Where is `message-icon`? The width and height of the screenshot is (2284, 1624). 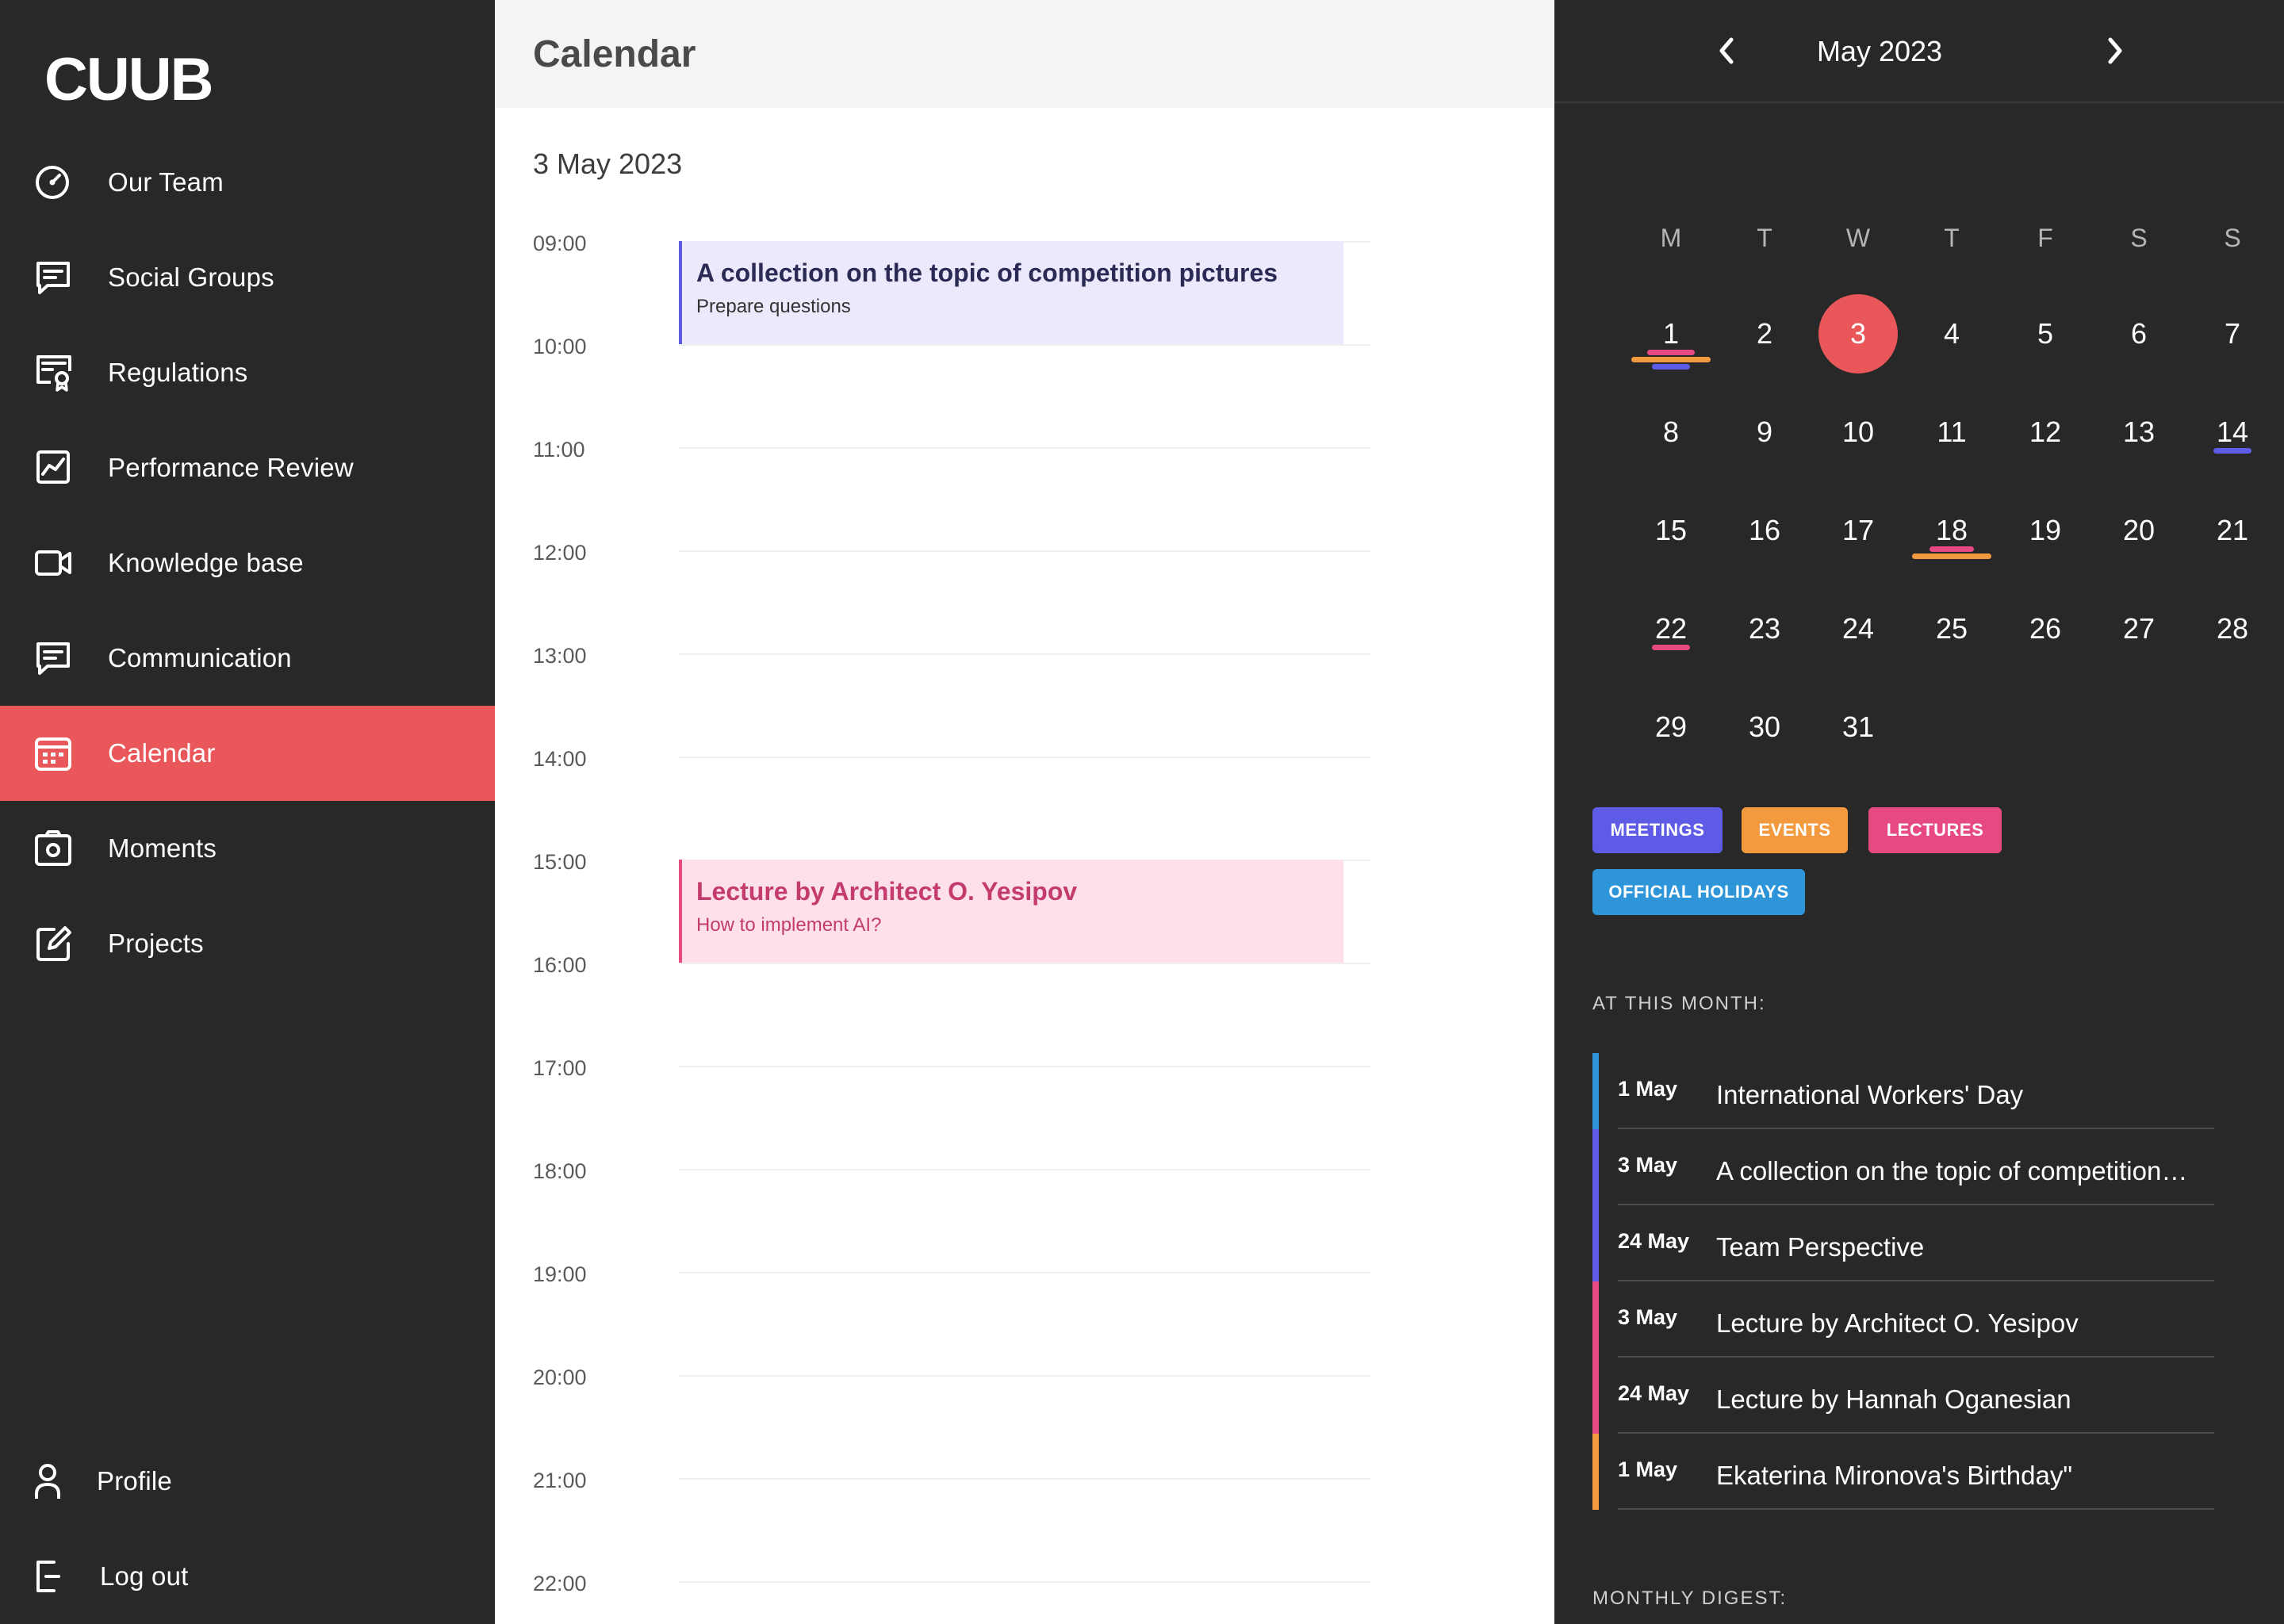 message-icon is located at coordinates (54, 658).